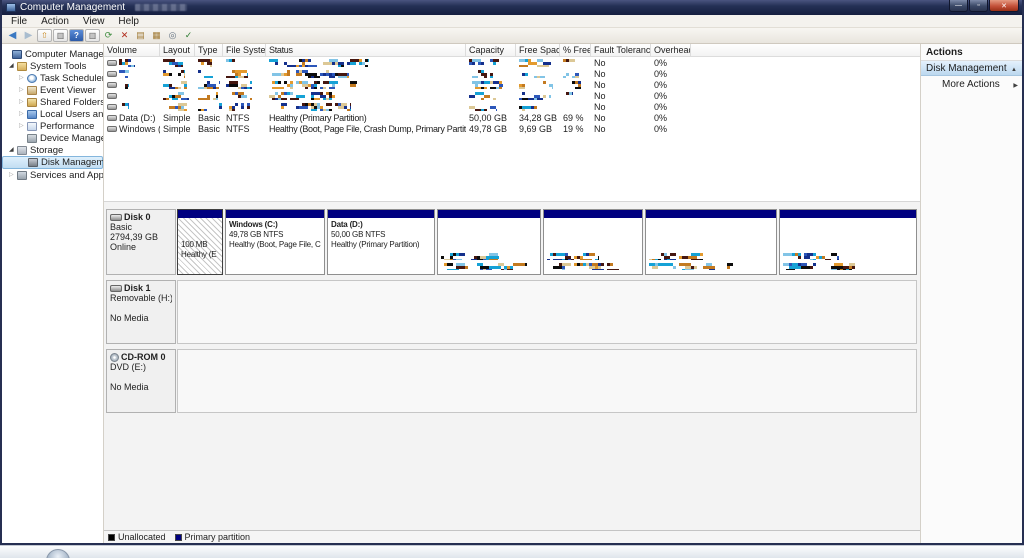  Describe the element at coordinates (52, 54) in the screenshot. I see `tree-item-computer-management: Computer Management` at that location.